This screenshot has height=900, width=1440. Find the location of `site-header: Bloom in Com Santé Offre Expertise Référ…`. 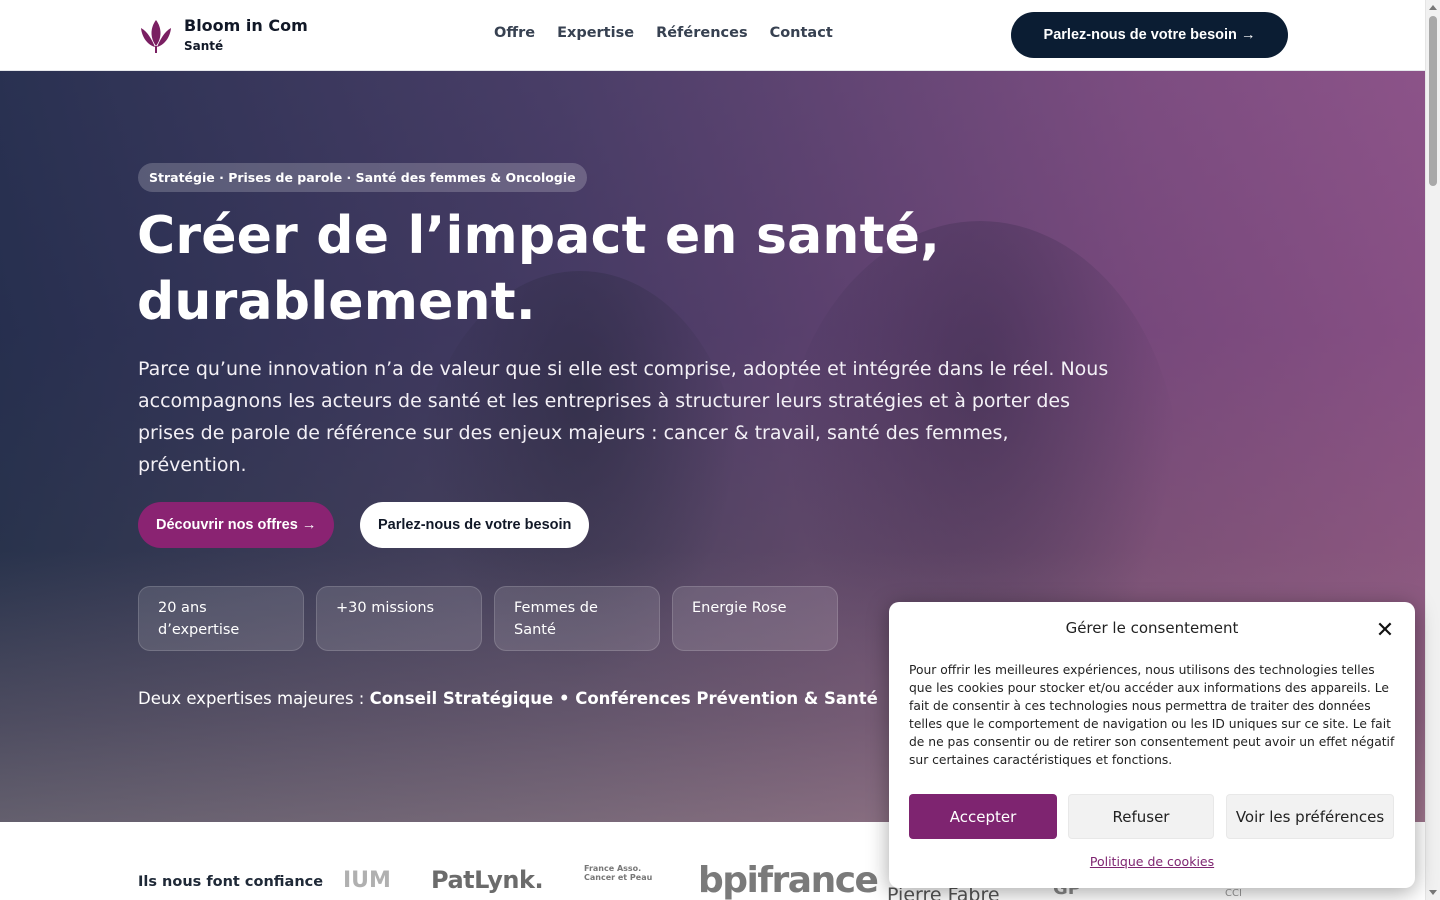

site-header: Bloom in Com Santé Offre Expertise Référ… is located at coordinates (712, 35).